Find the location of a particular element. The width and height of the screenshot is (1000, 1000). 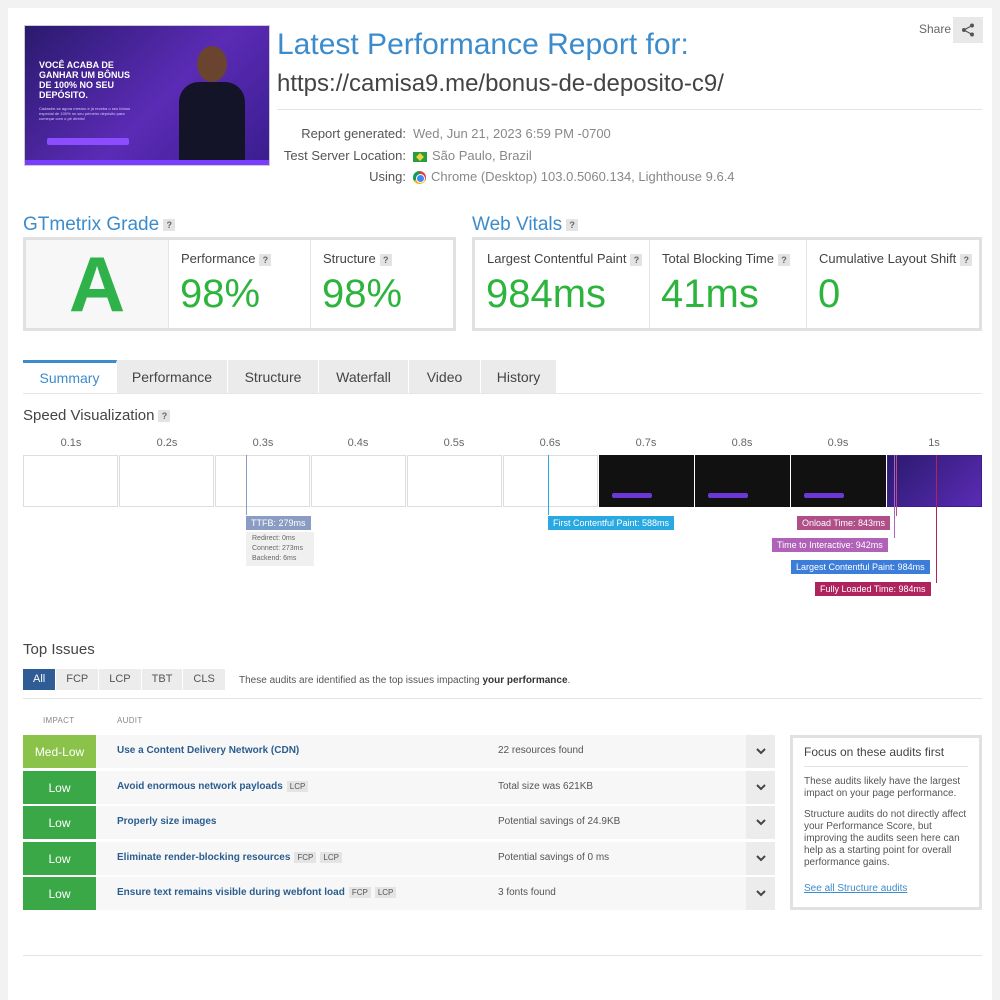

filter-all: All is located at coordinates (40, 679).